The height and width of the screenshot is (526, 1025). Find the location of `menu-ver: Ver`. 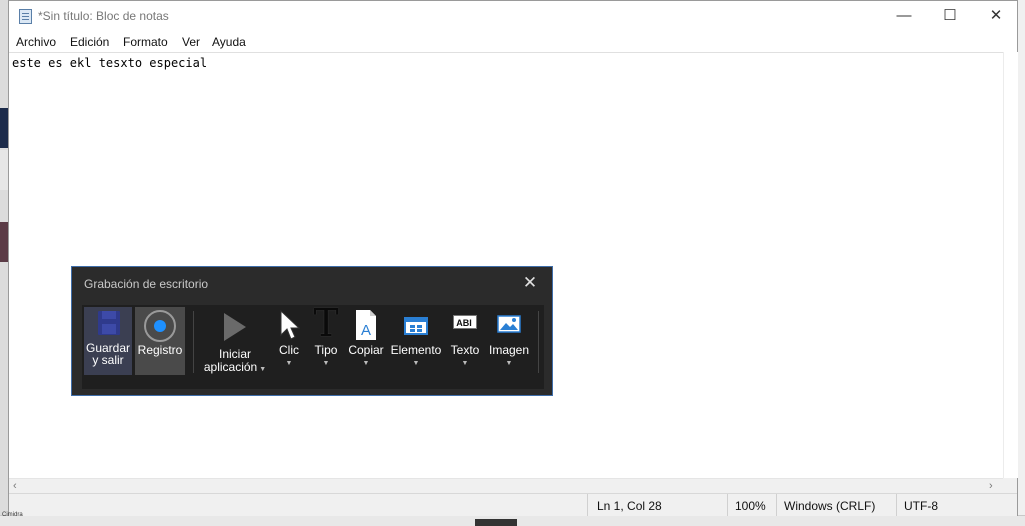

menu-ver: Ver is located at coordinates (191, 42).